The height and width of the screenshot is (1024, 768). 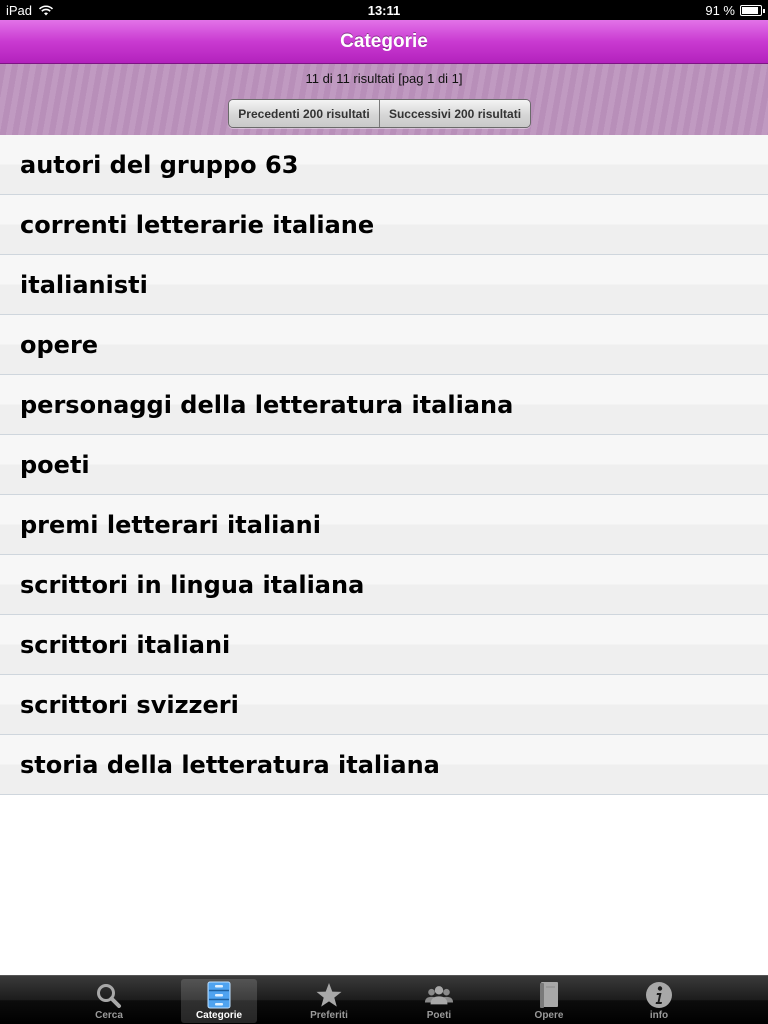 I want to click on list-item: scrittori in lingua italiana, so click(x=384, y=585).